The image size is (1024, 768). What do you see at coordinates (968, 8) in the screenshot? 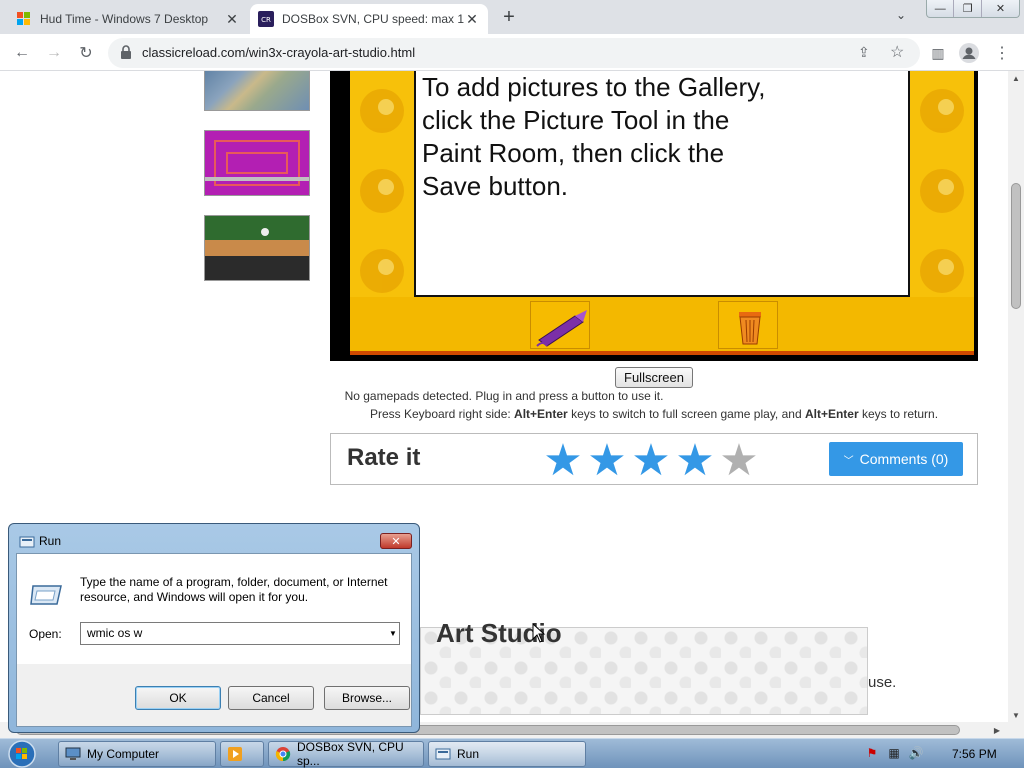
I see `restore-button: ❐` at bounding box center [968, 8].